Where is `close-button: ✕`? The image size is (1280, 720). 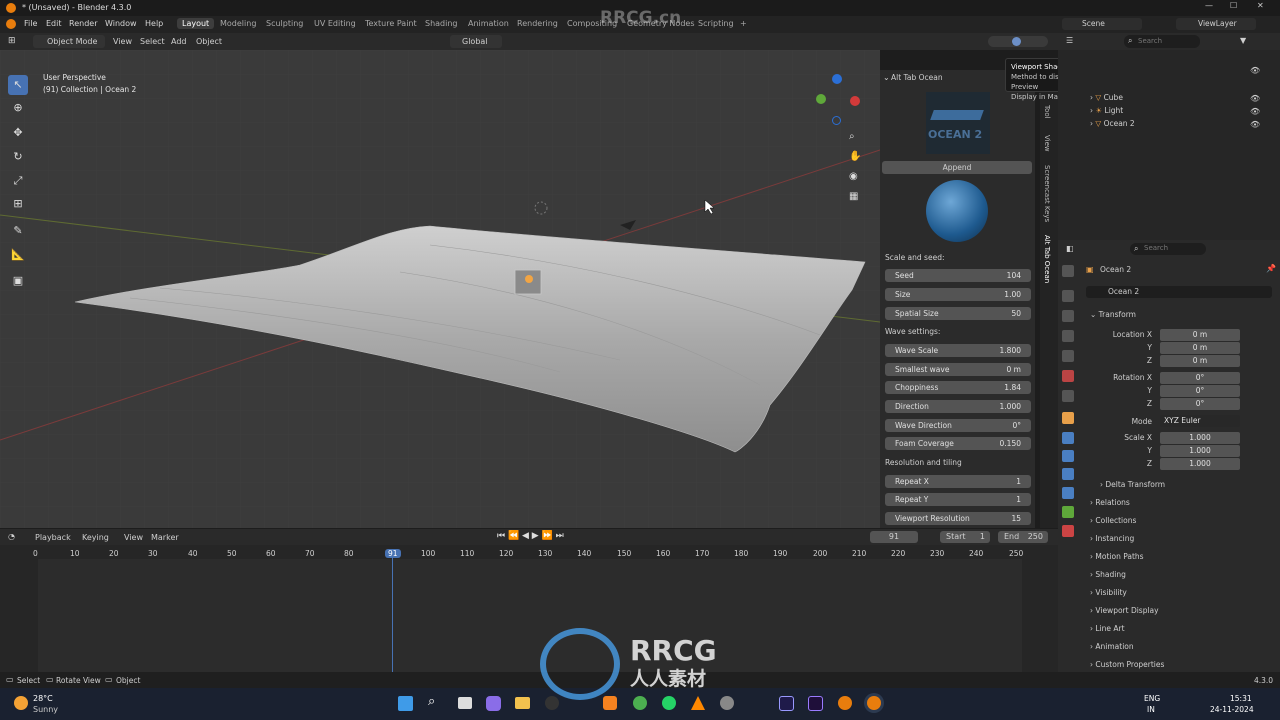 close-button: ✕ is located at coordinates (1260, 5).